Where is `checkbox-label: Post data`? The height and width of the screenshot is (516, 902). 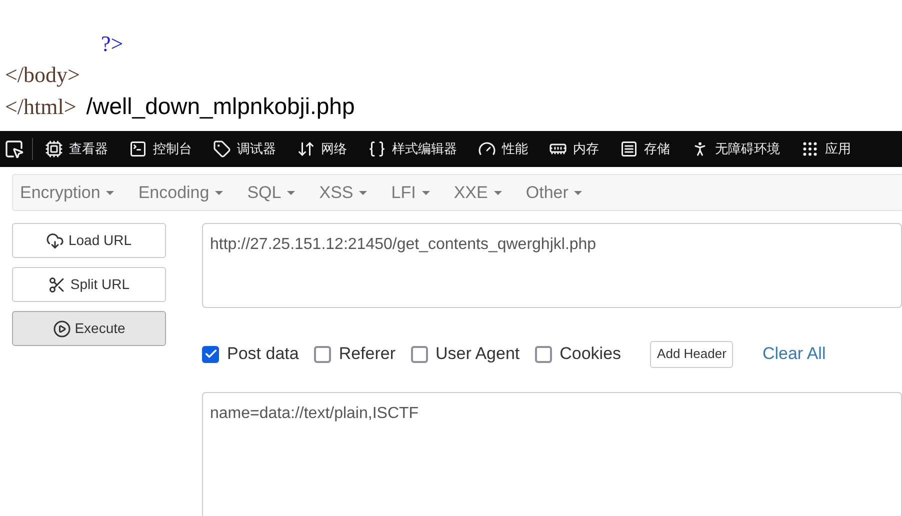
checkbox-label: Post data is located at coordinates (263, 354).